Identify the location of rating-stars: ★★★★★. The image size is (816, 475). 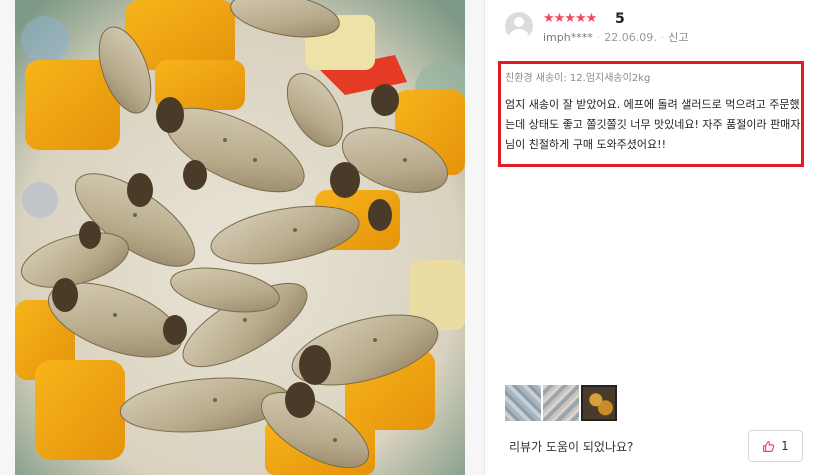
(570, 18).